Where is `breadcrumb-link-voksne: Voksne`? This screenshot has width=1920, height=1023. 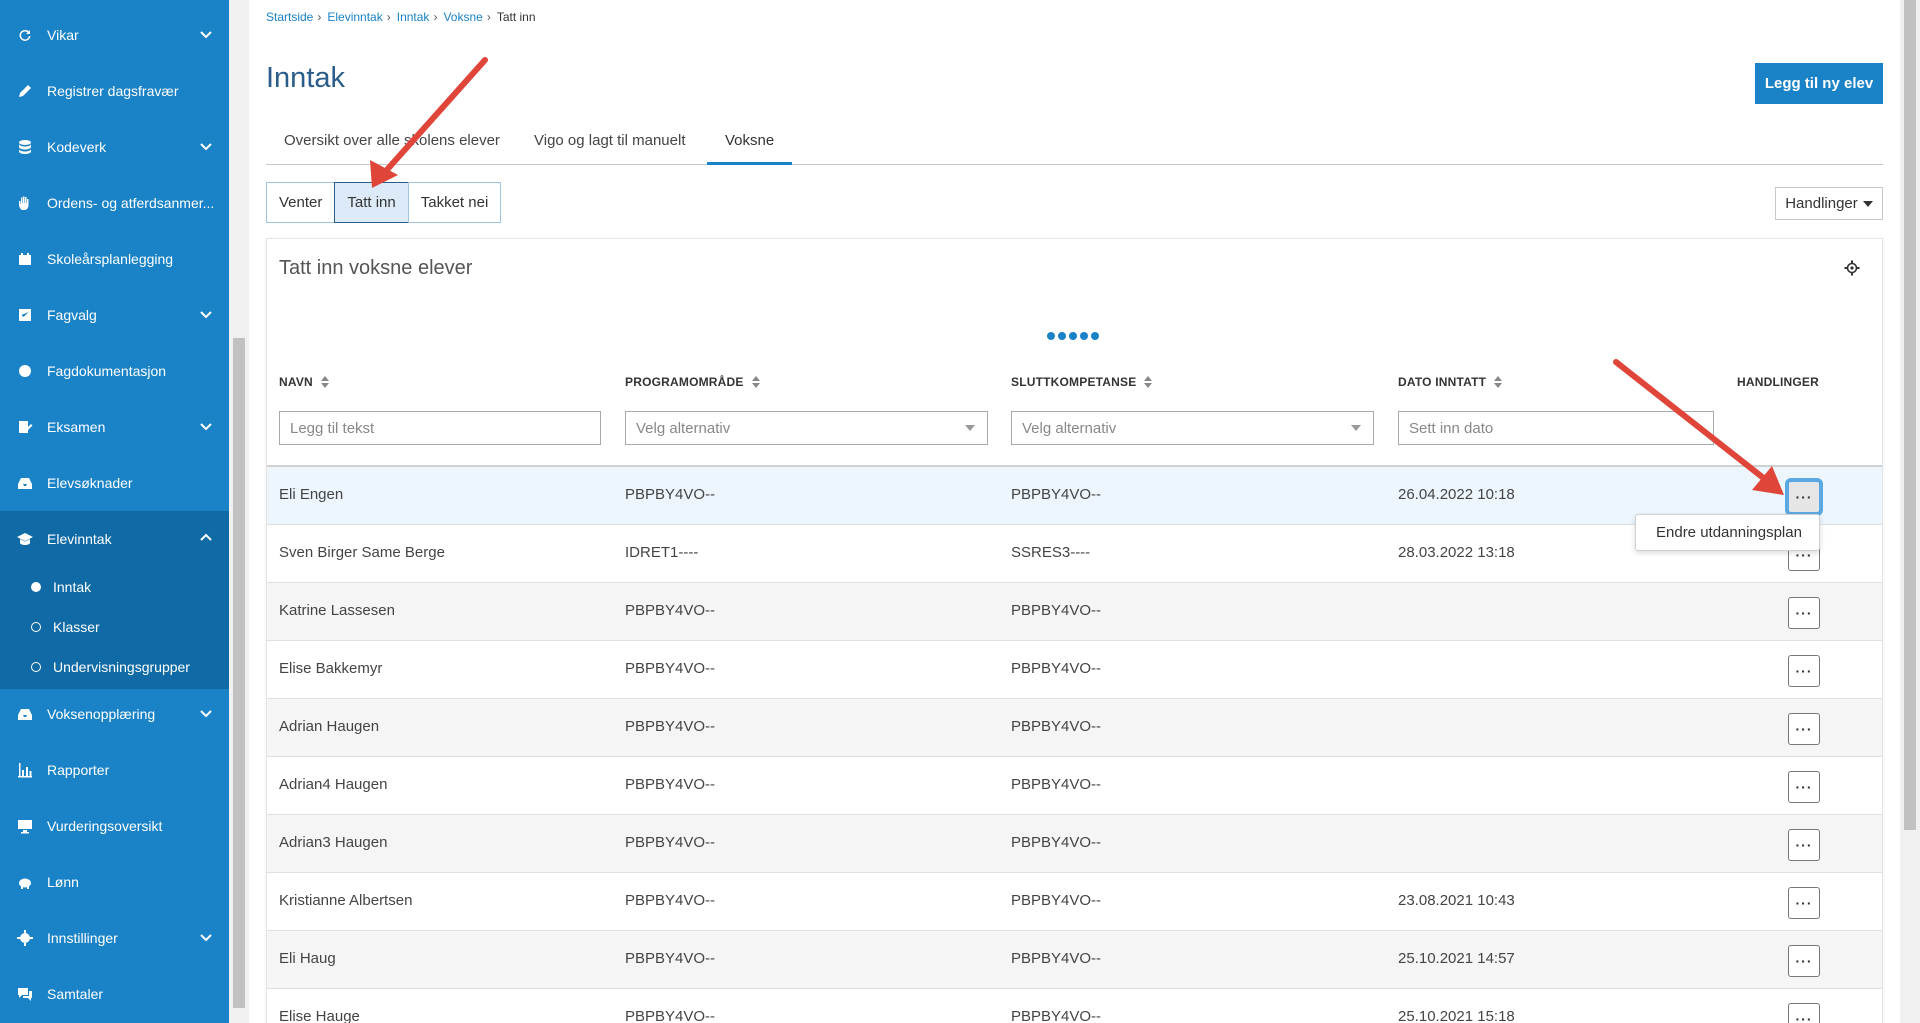
breadcrumb-link-voksne: Voksne is located at coordinates (462, 17).